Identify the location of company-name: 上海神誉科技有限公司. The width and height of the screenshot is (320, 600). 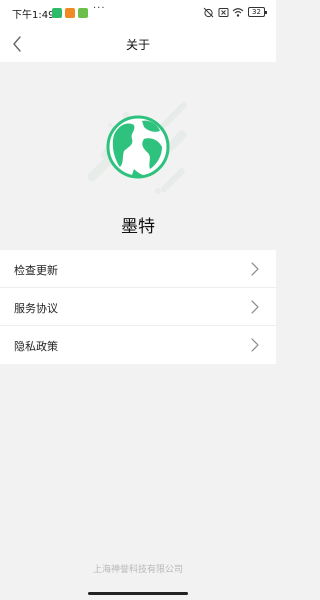
(137, 570).